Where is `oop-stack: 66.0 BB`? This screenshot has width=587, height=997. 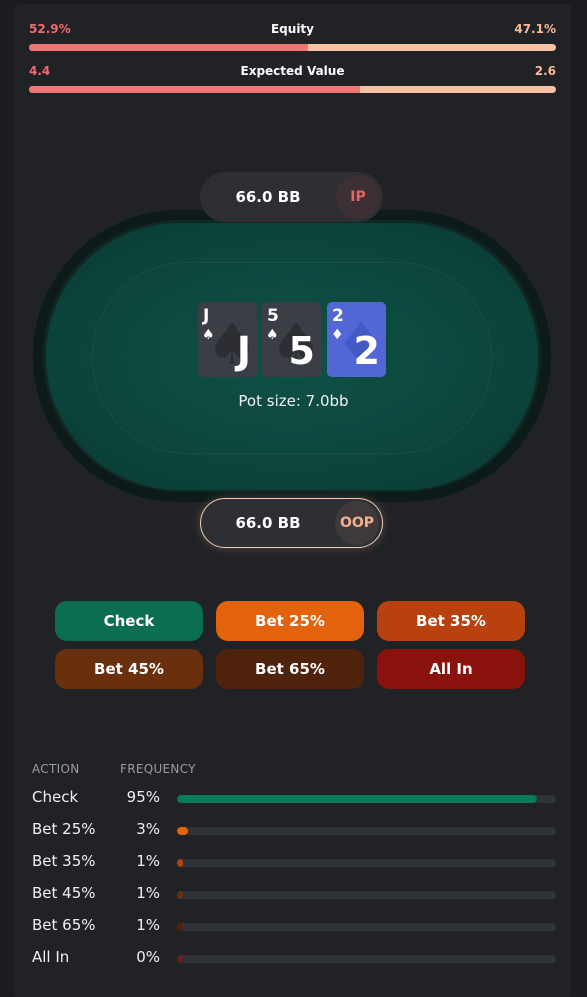
oop-stack: 66.0 BB is located at coordinates (268, 523).